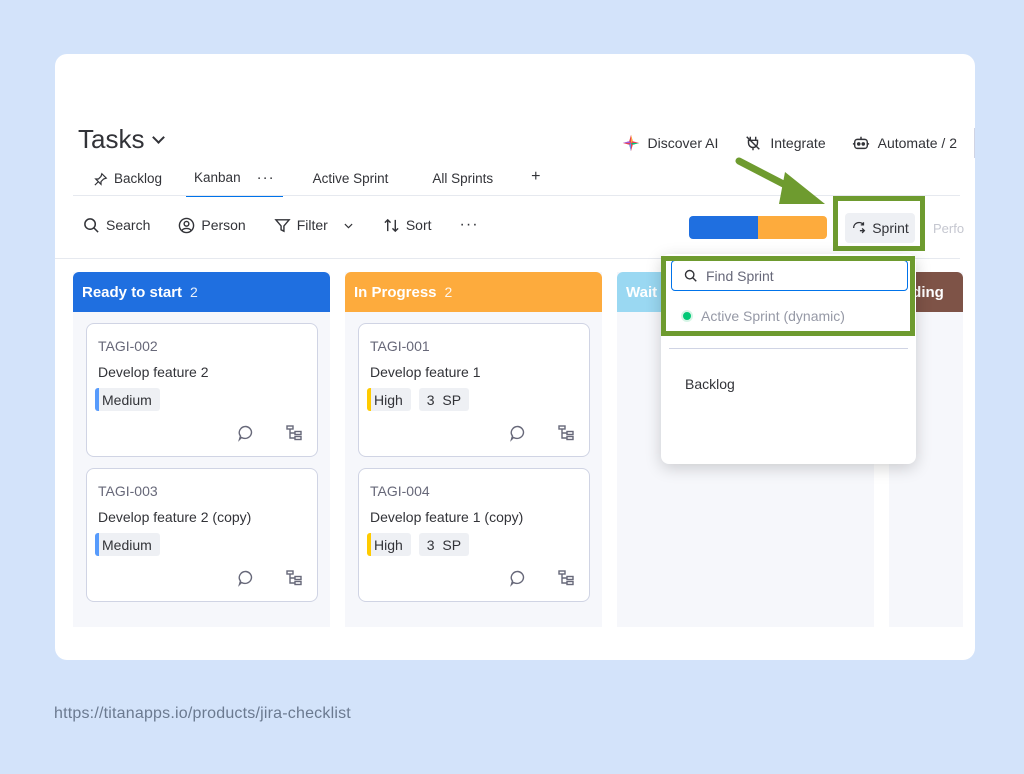 The image size is (1024, 774). What do you see at coordinates (974, 143) in the screenshot?
I see `header-divider` at bounding box center [974, 143].